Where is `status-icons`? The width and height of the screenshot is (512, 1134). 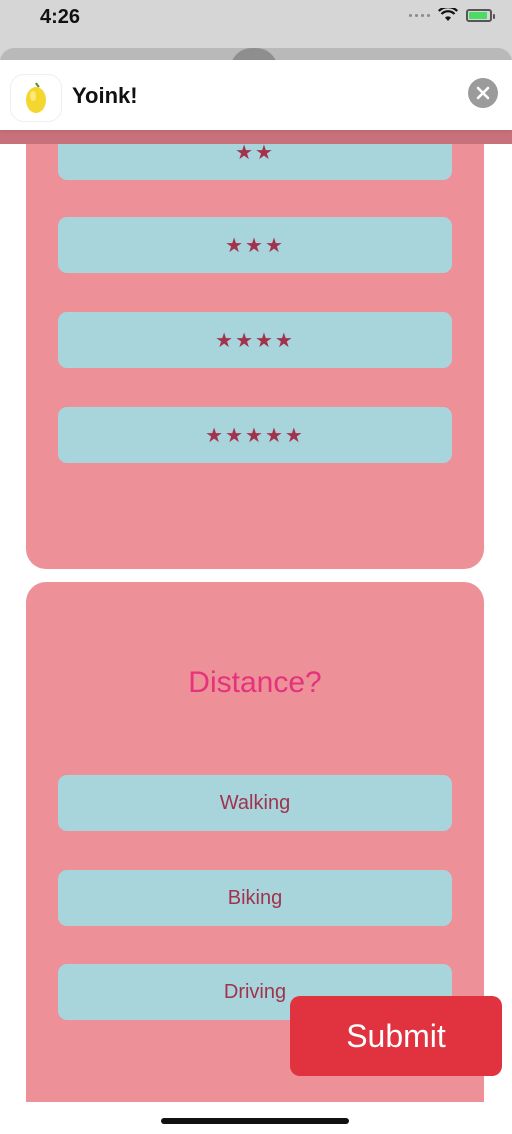
status-icons is located at coordinates (452, 15).